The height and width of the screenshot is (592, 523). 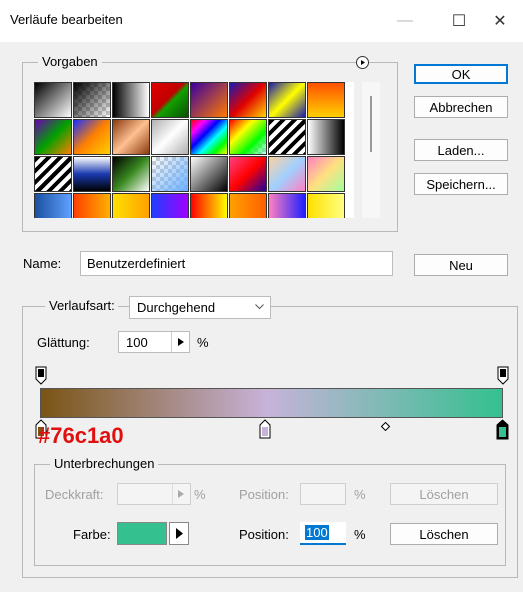 What do you see at coordinates (176, 307) in the screenshot?
I see `gradient-type-value: Durchgehend` at bounding box center [176, 307].